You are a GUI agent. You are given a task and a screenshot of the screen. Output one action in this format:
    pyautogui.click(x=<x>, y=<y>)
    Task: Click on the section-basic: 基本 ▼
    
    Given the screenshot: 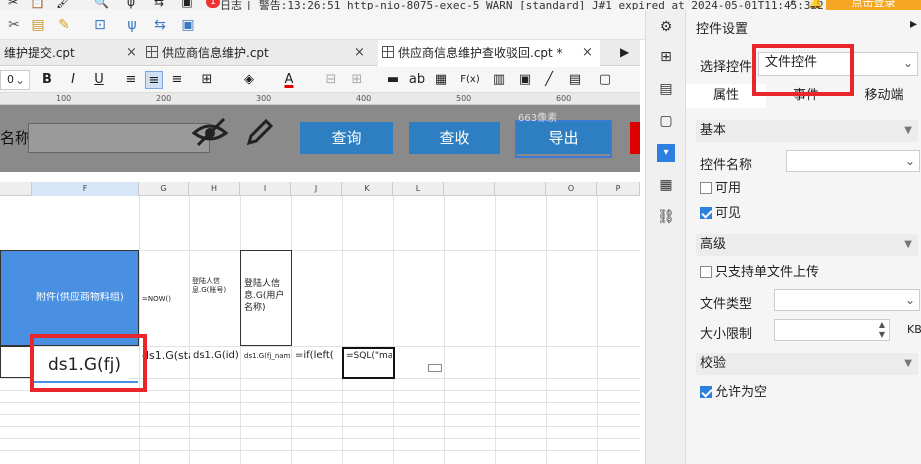 What is the action you would take?
    pyautogui.click(x=807, y=131)
    